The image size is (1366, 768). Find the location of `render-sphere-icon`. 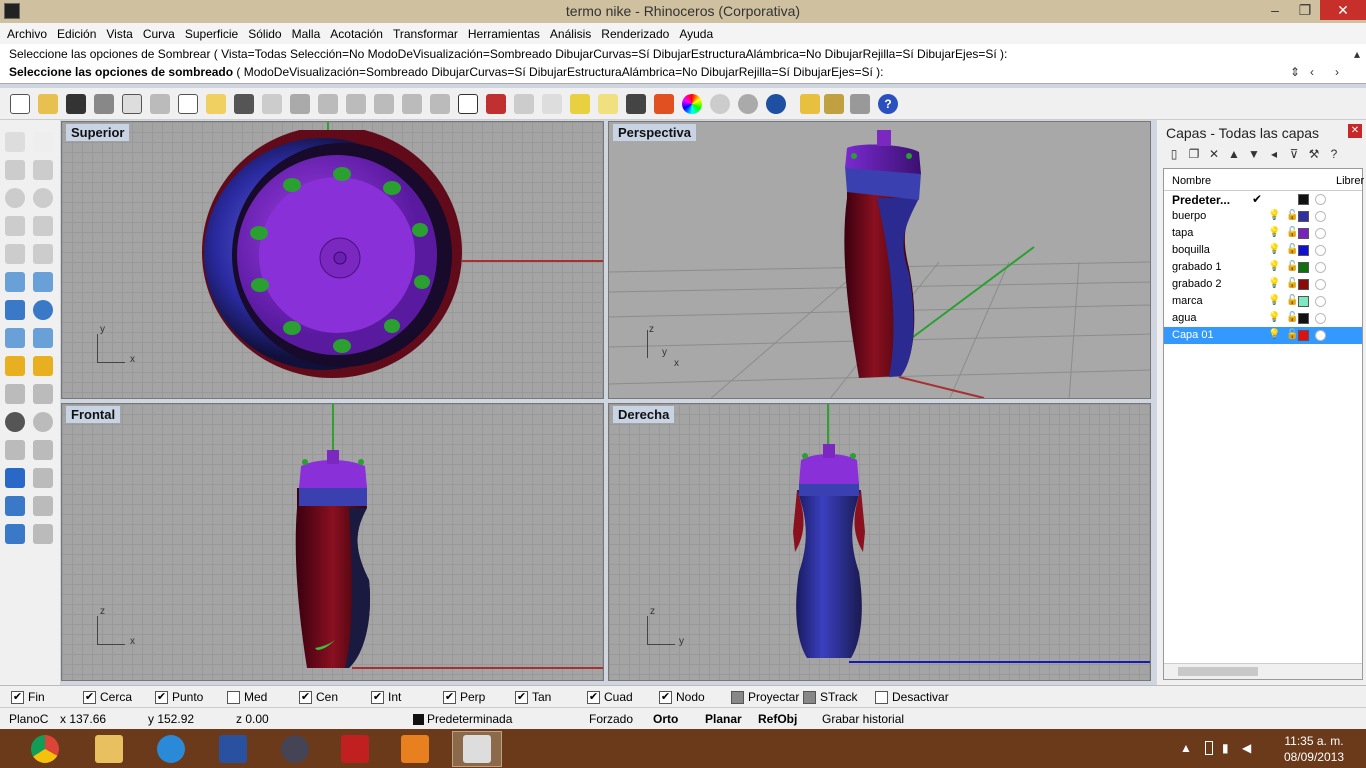

render-sphere-icon is located at coordinates (776, 104).